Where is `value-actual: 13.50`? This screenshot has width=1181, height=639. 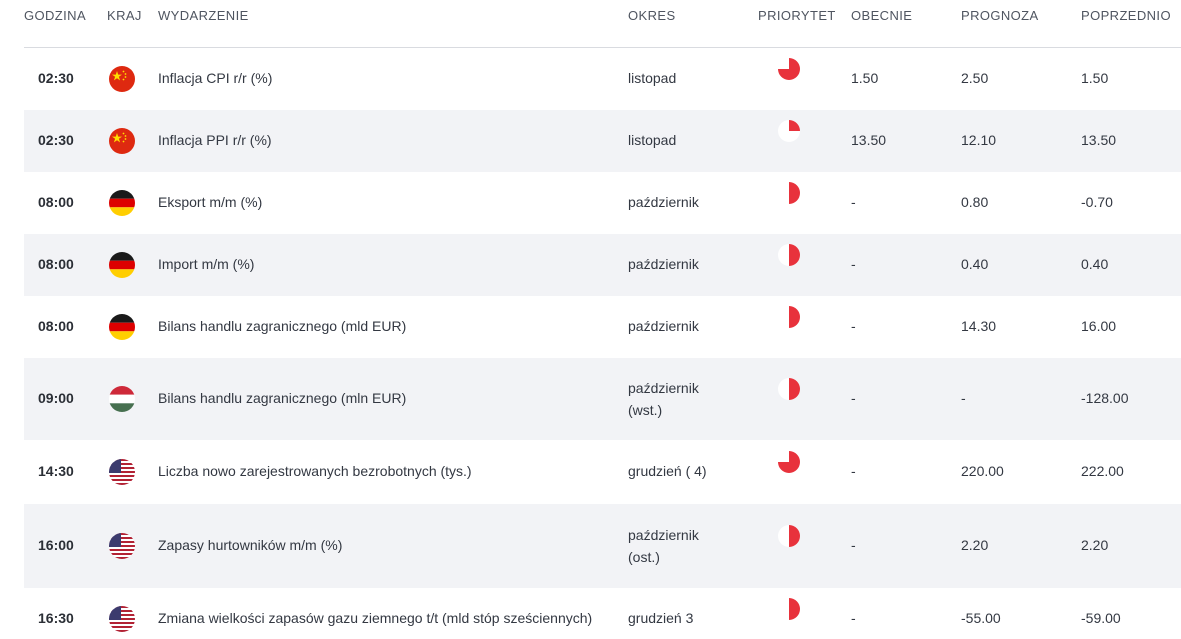 value-actual: 13.50 is located at coordinates (869, 140).